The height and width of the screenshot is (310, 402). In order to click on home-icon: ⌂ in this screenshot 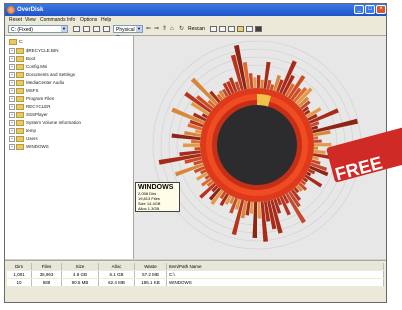, I will do `click(172, 29)`.